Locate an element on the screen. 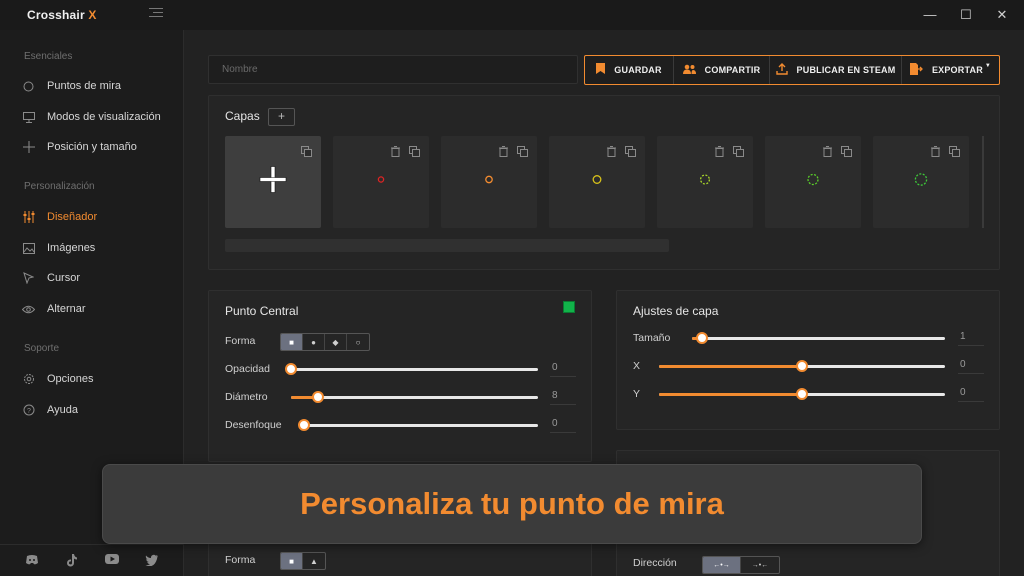 The height and width of the screenshot is (576, 1024). sidebar-item-crosshairs: Puntos de mira is located at coordinates (97, 86).